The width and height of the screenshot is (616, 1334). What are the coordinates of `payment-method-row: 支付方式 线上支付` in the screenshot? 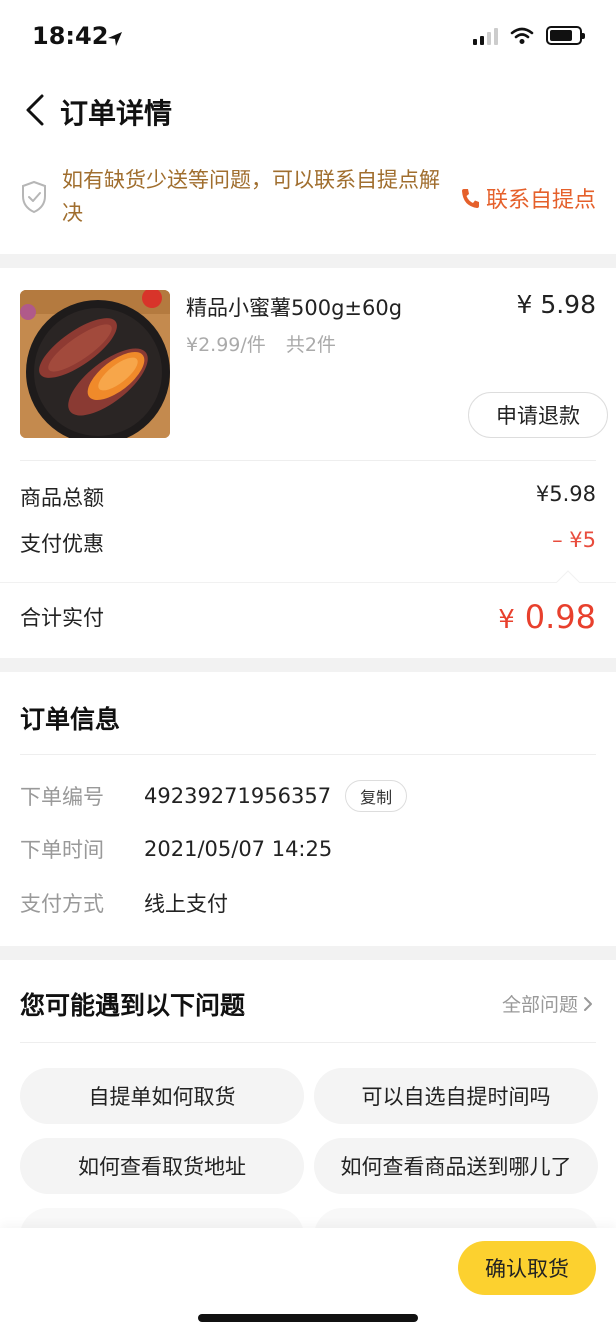 It's located at (124, 903).